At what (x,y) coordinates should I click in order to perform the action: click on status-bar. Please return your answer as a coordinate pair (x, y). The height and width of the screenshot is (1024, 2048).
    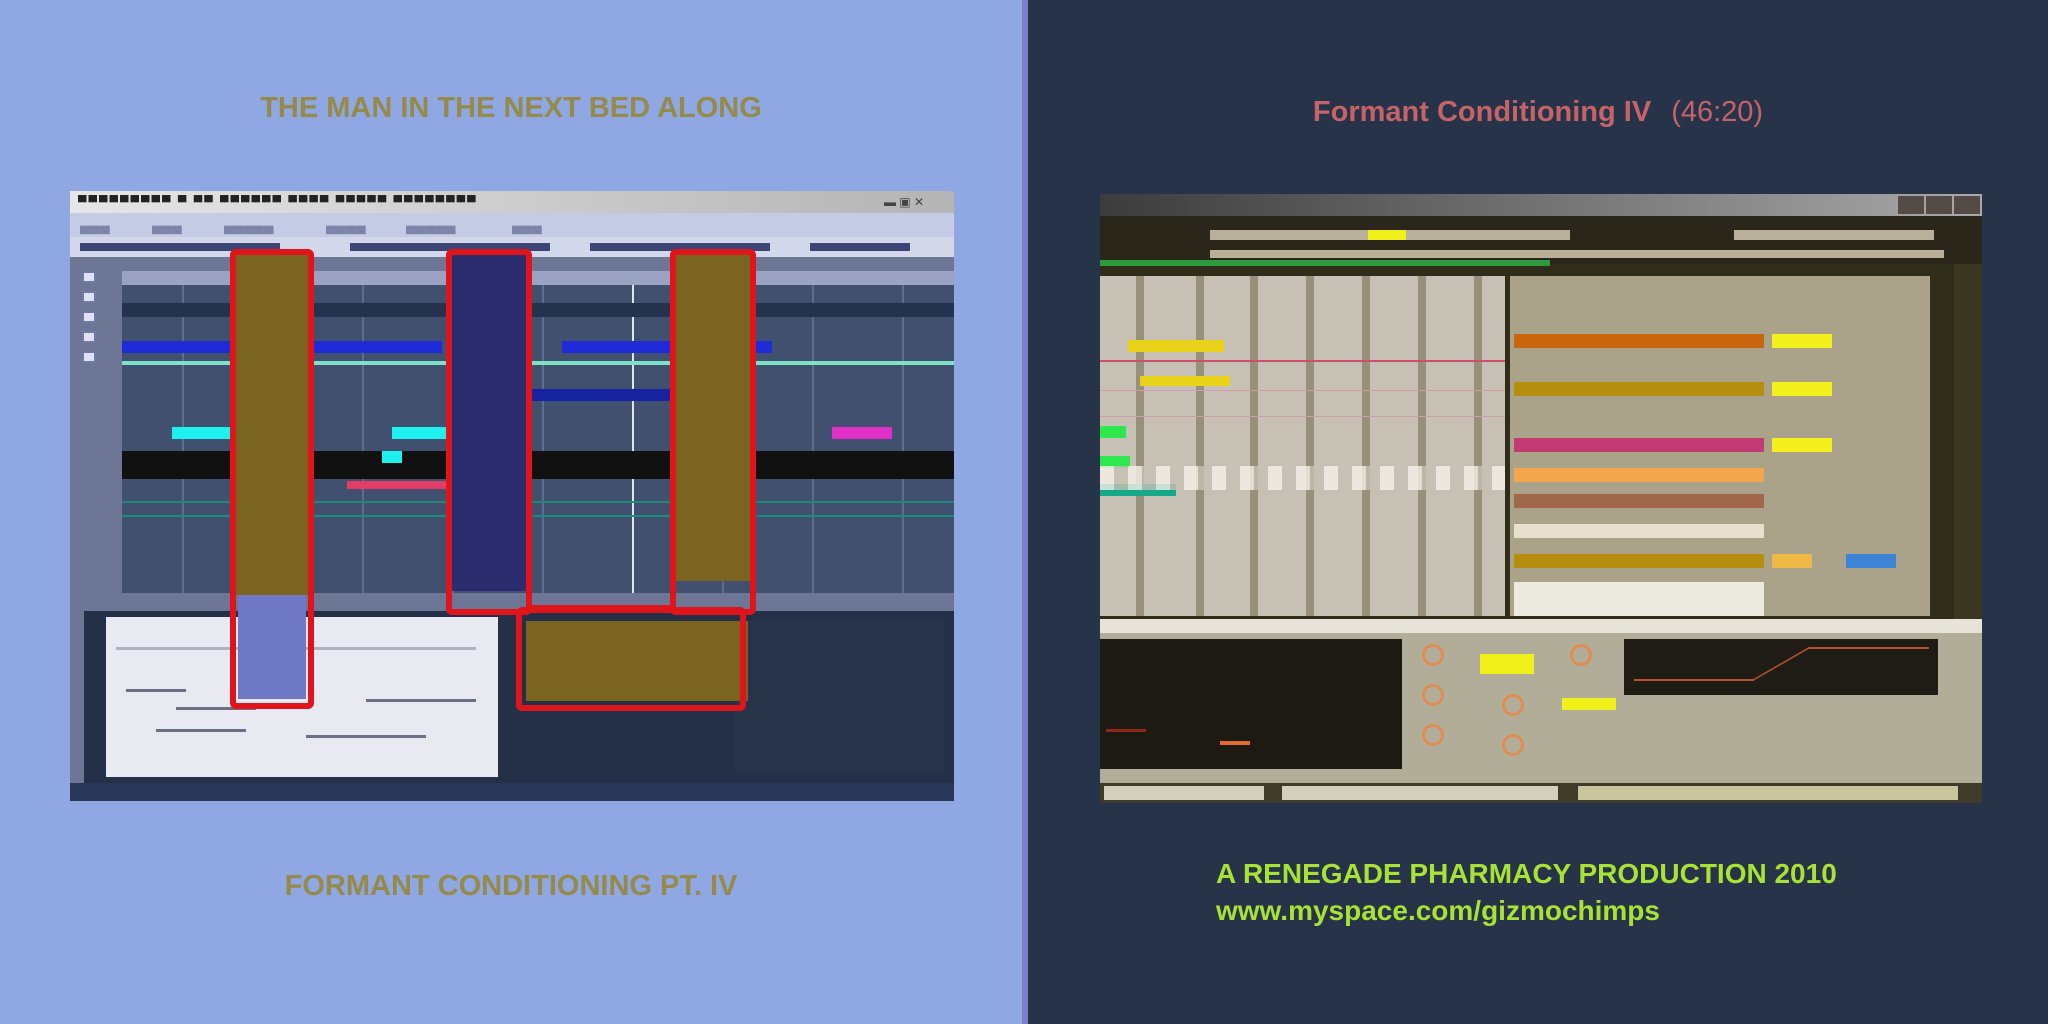
    Looking at the image, I should click on (1541, 793).